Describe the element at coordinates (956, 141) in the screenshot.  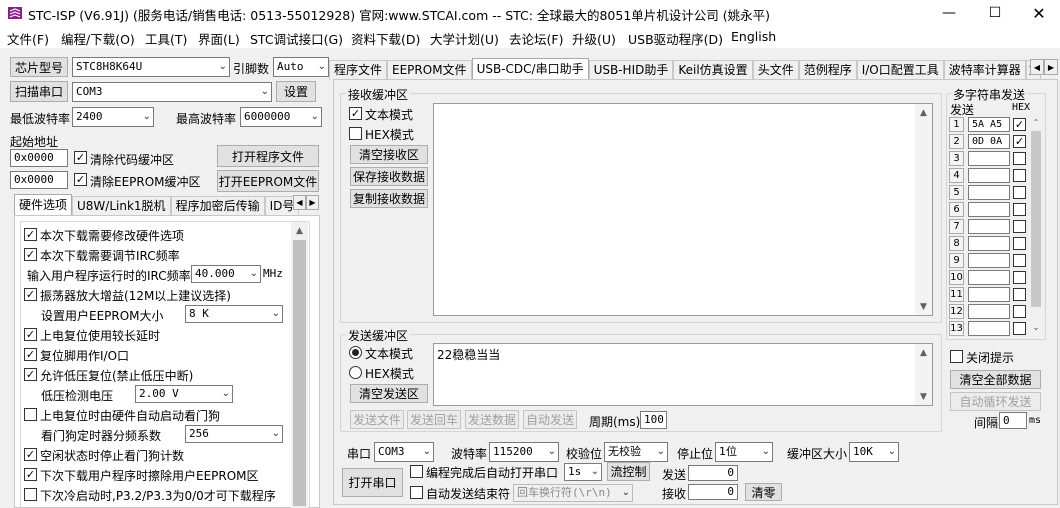
I see `multi-row-index: 2` at that location.